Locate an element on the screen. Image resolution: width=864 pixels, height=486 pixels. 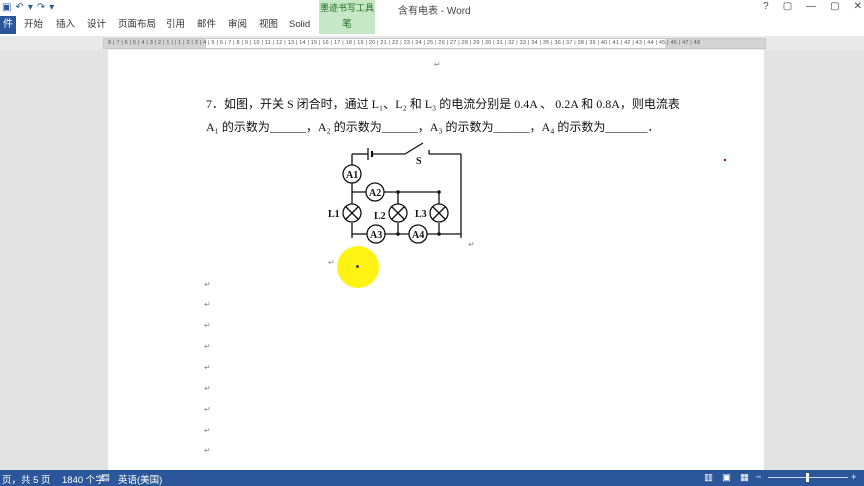
tab-page-layout: 页面布局 is located at coordinates (137, 25).